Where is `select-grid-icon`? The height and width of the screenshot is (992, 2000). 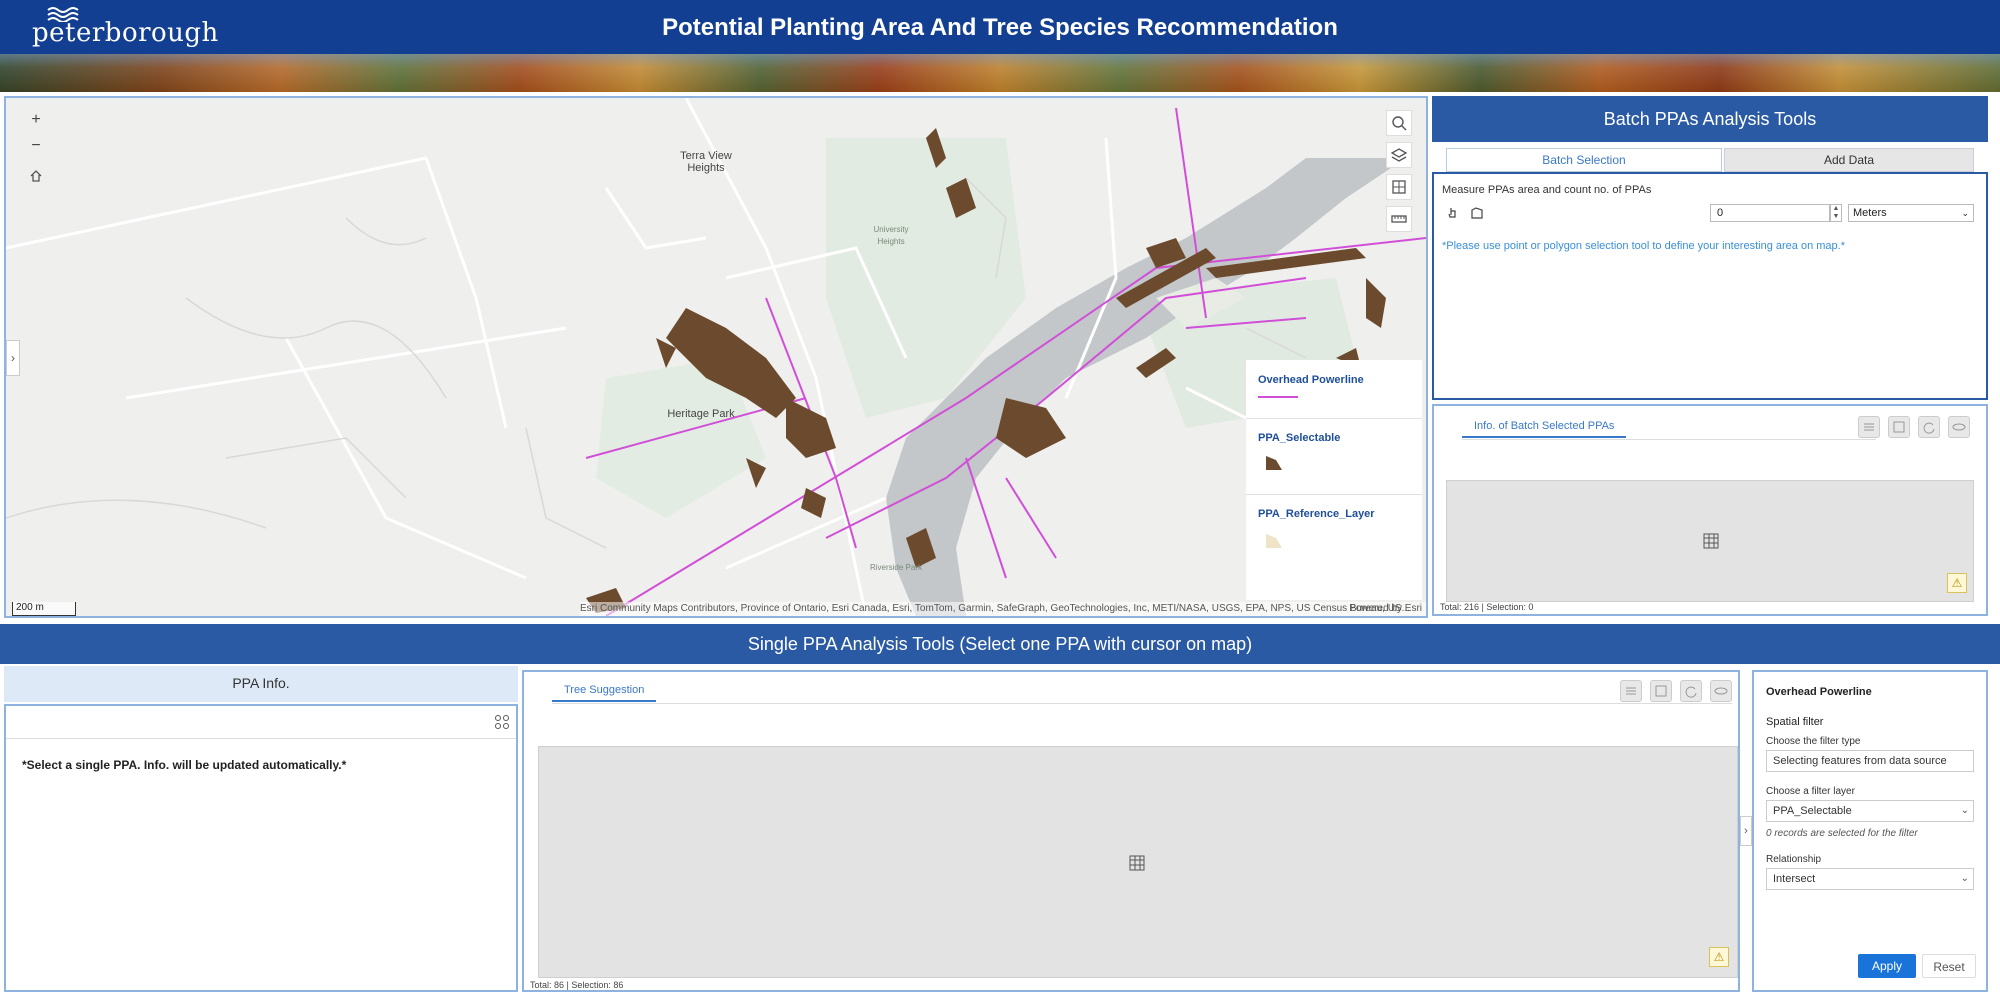
select-grid-icon is located at coordinates (1399, 187).